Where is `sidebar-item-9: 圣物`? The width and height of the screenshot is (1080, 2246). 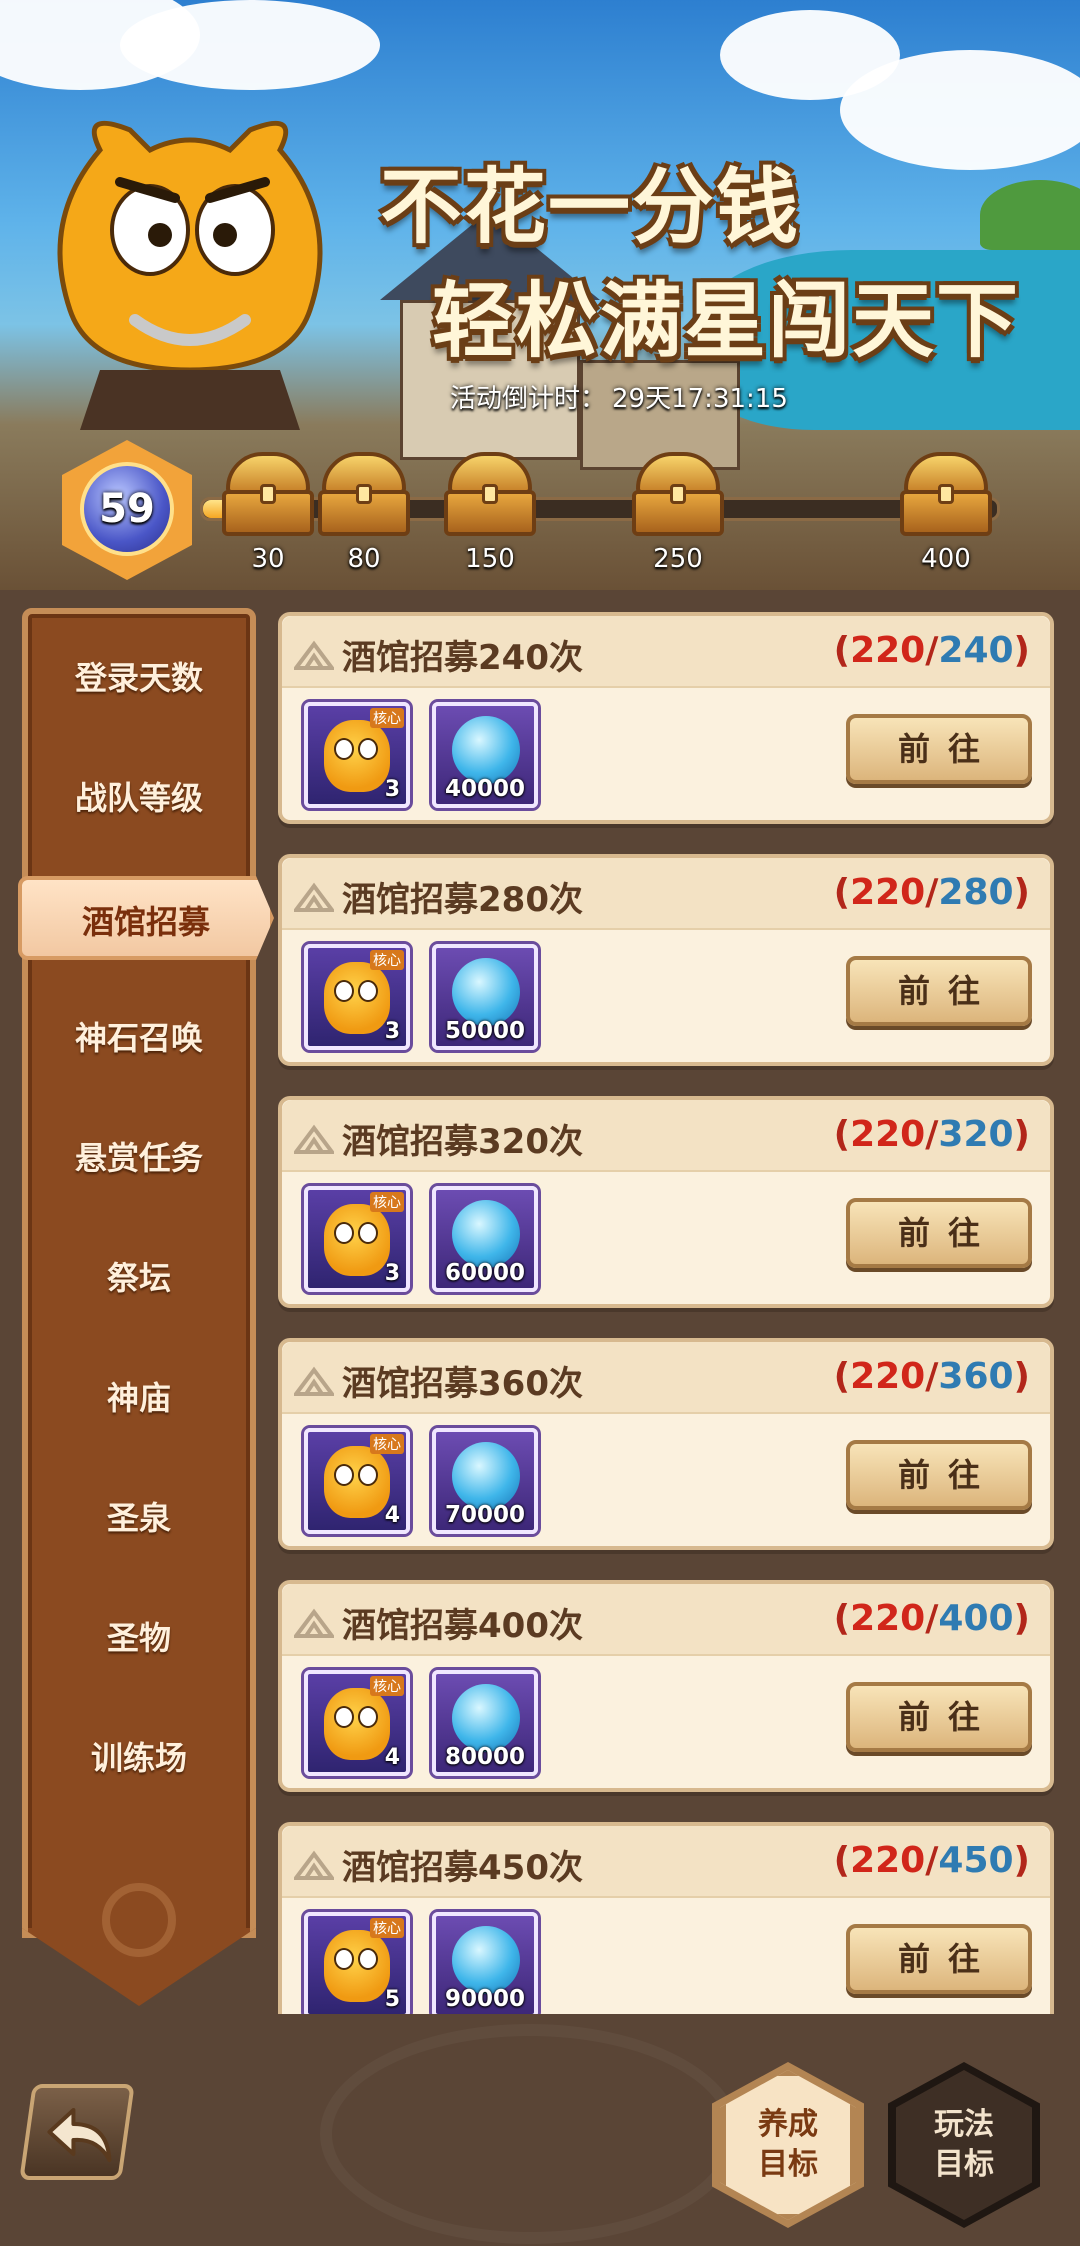 sidebar-item-9: 圣物 is located at coordinates (139, 1638).